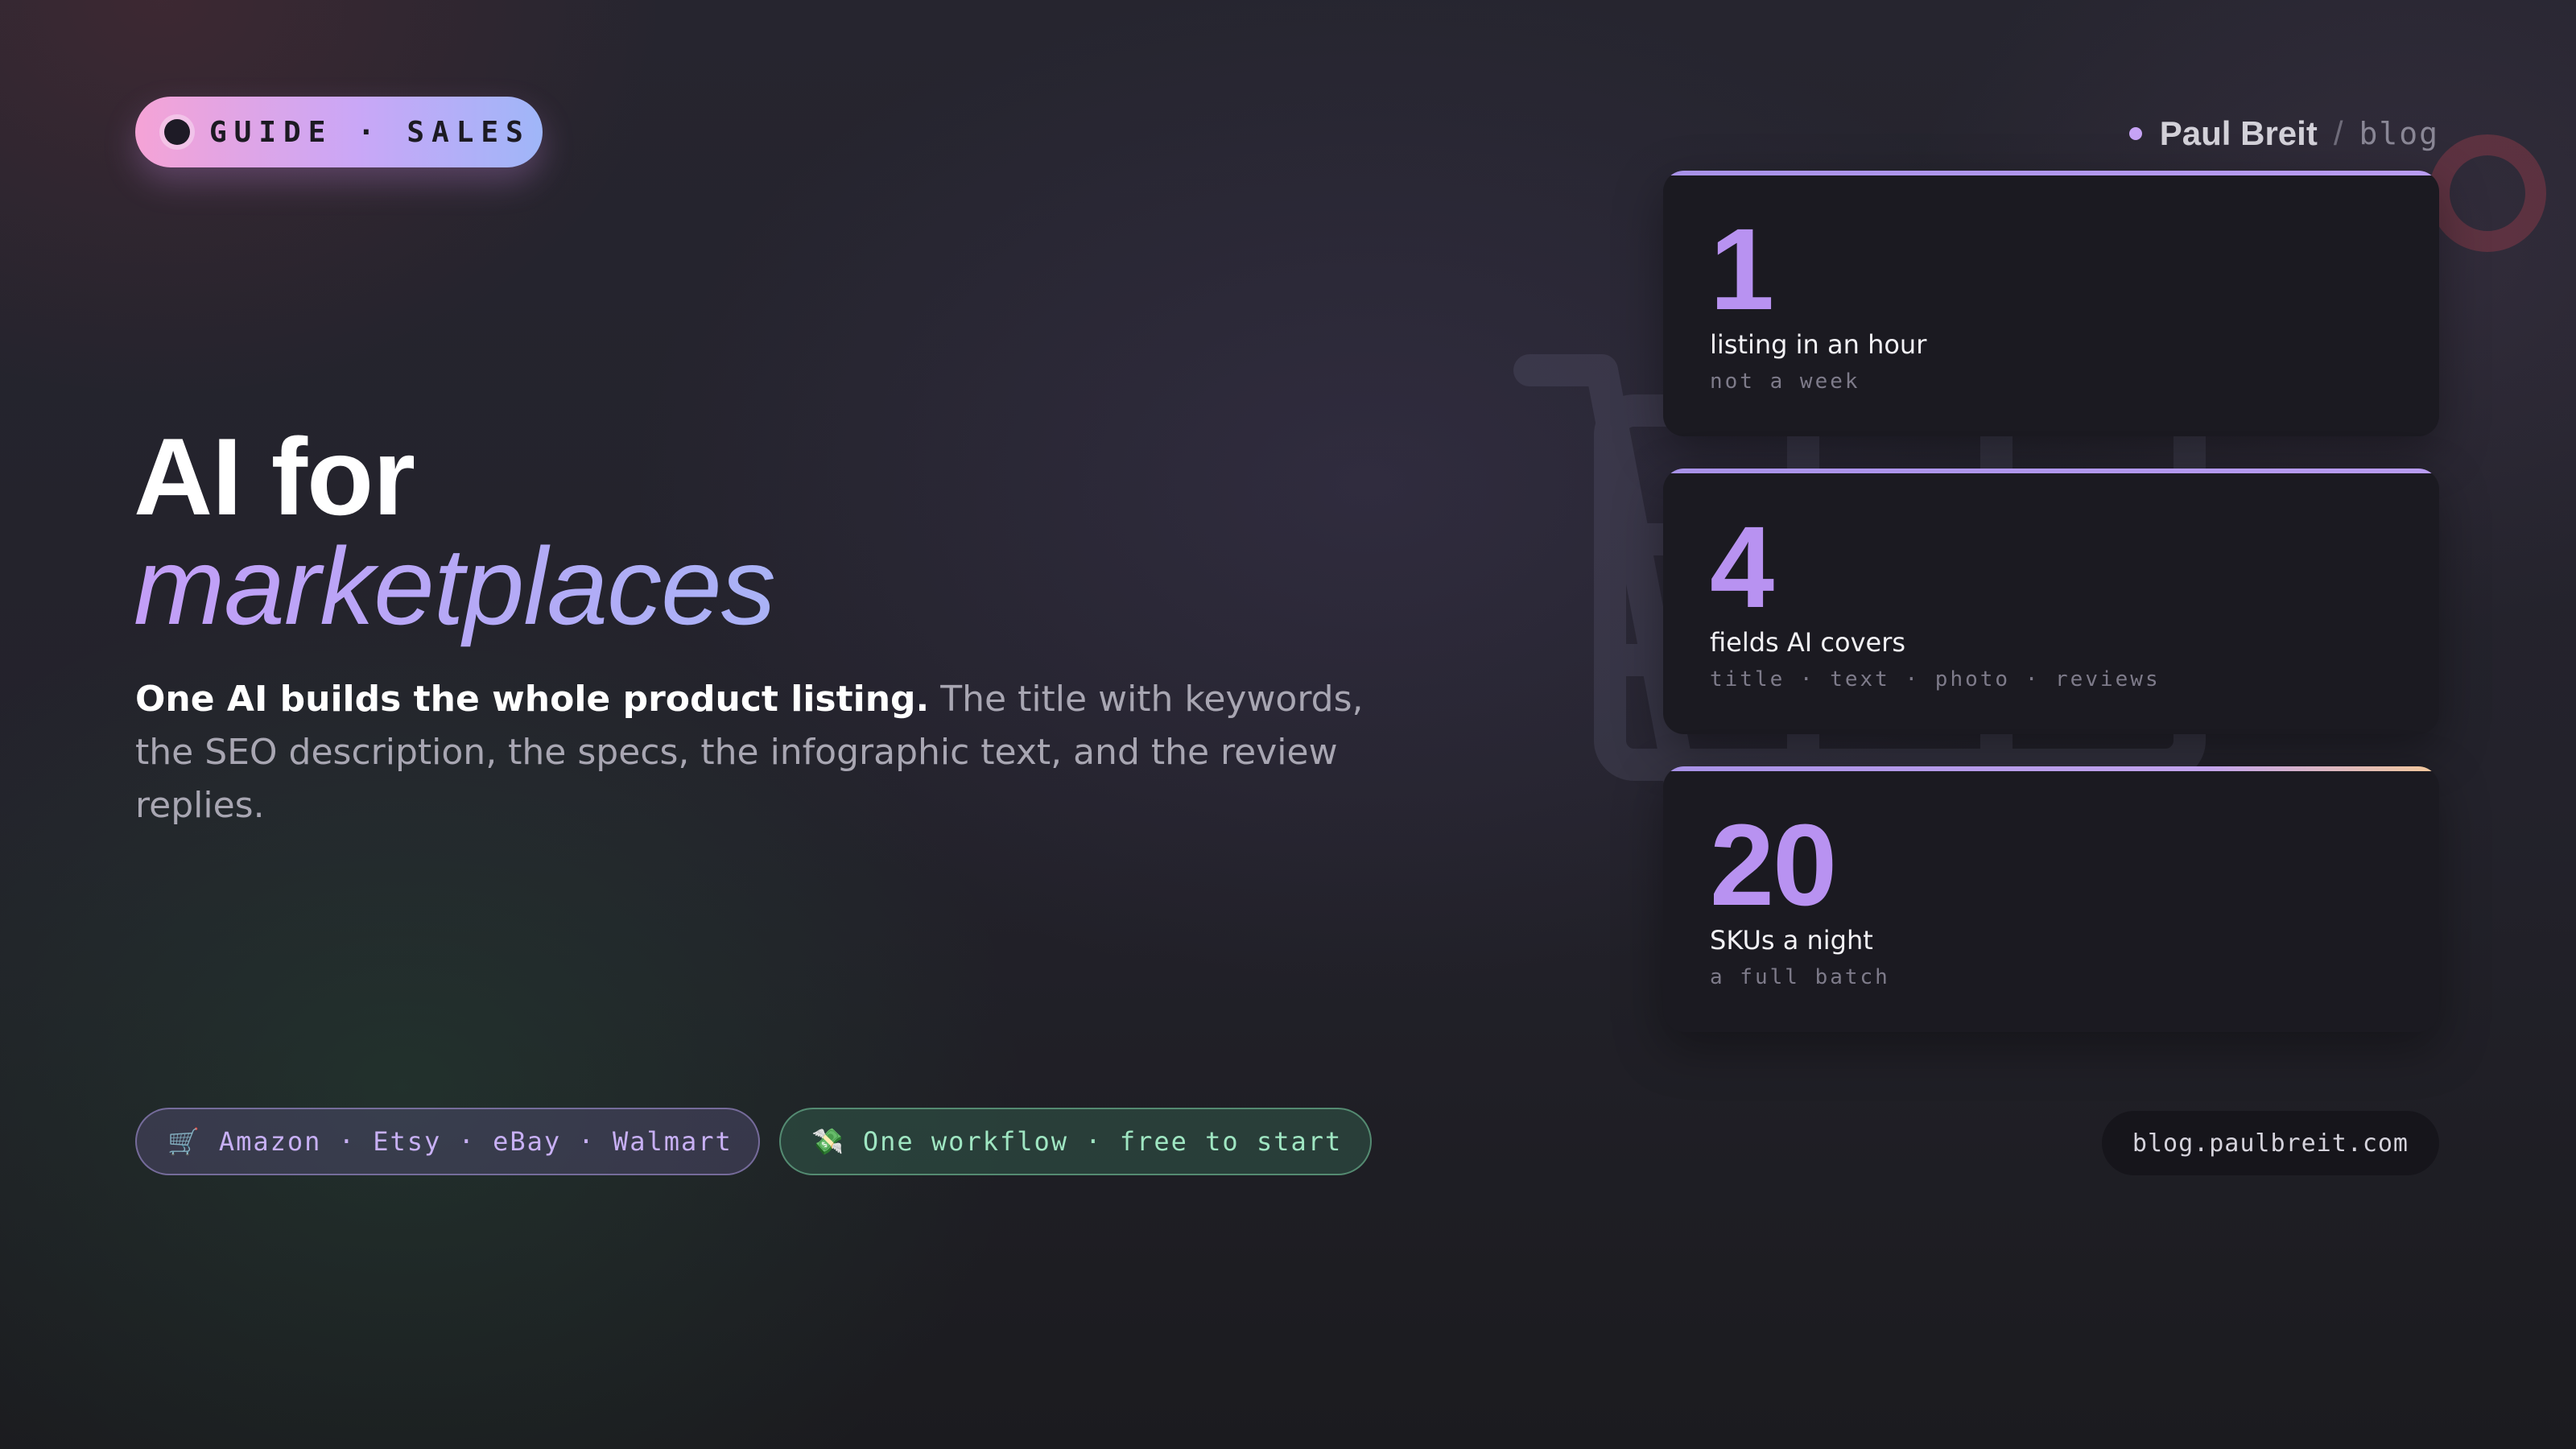 Image resolution: width=2576 pixels, height=1449 pixels. I want to click on stat-card-skus: 20 SKUs a night a full batch, so click(2051, 899).